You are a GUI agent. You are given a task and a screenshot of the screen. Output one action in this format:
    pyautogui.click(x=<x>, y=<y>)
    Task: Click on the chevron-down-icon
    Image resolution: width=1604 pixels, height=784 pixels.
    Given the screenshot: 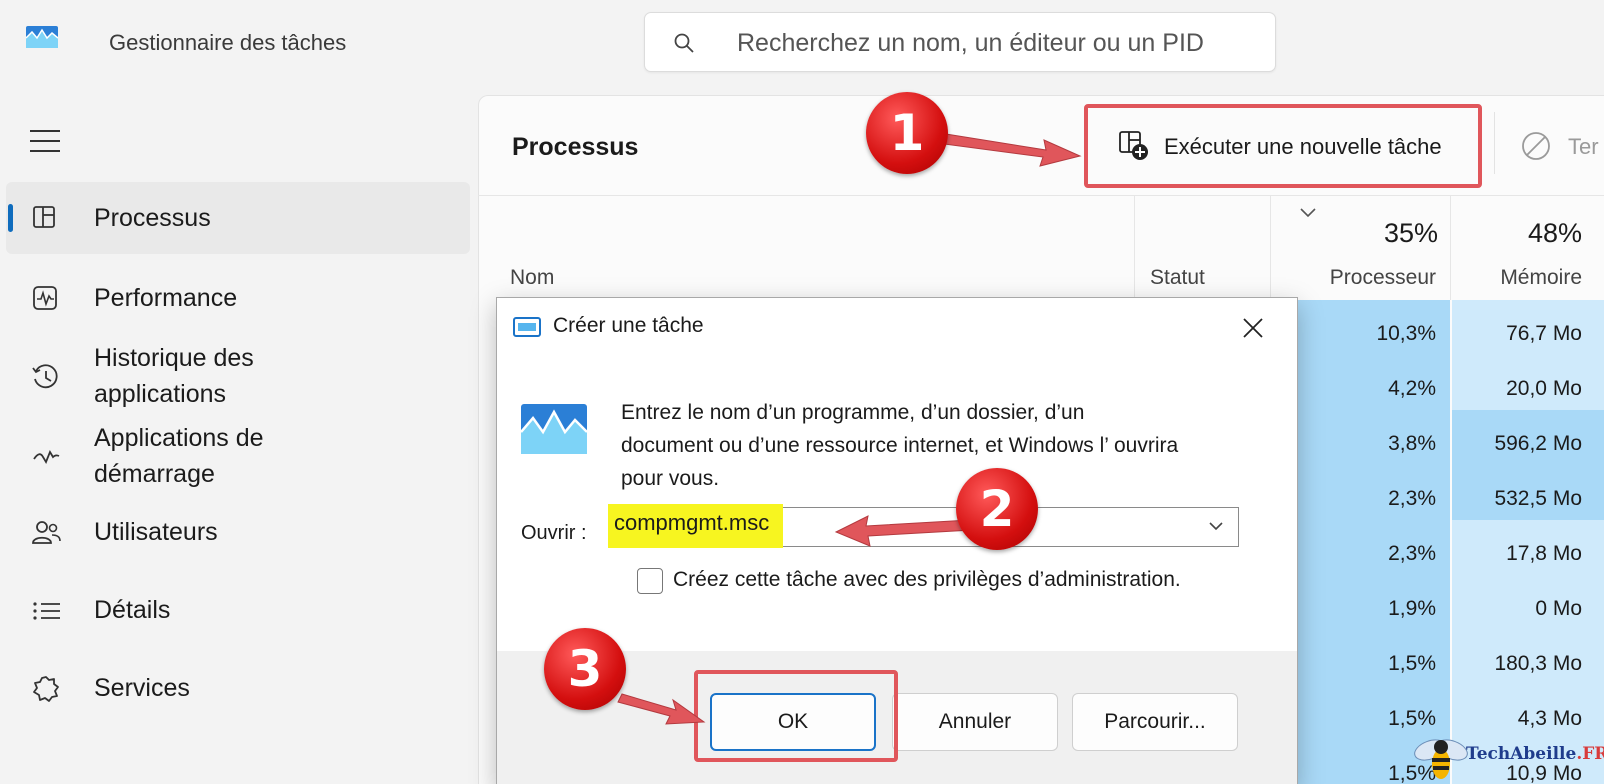 What is the action you would take?
    pyautogui.click(x=1216, y=526)
    